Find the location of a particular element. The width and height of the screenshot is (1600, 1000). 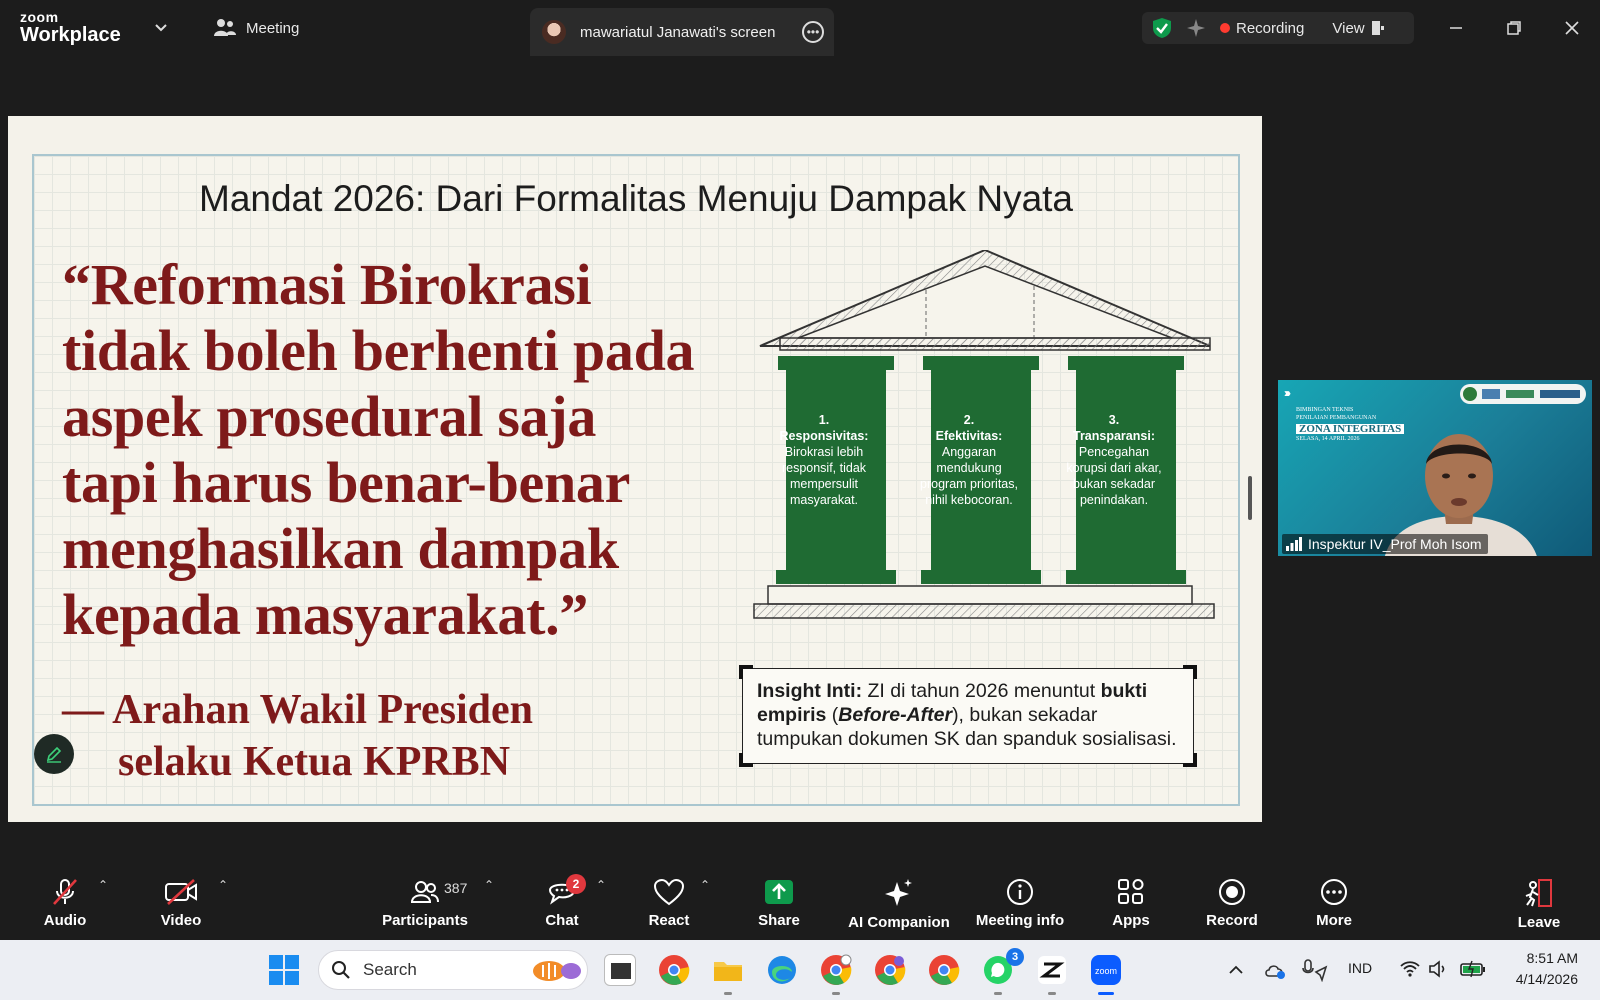

pillar-title: Transparansi: is located at coordinates (1114, 436).